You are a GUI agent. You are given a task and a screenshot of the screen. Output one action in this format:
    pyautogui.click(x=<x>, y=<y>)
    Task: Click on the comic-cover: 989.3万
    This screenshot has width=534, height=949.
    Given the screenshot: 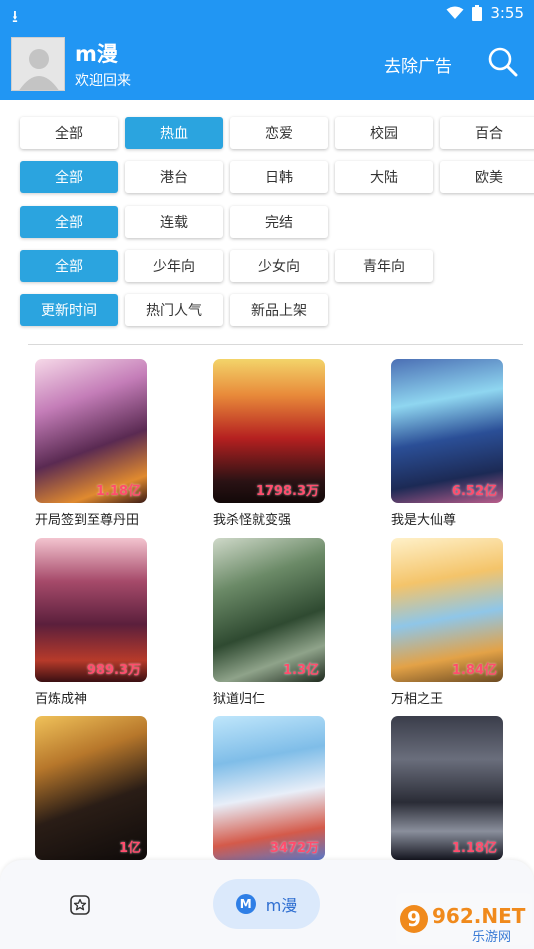 What is the action you would take?
    pyautogui.click(x=91, y=610)
    